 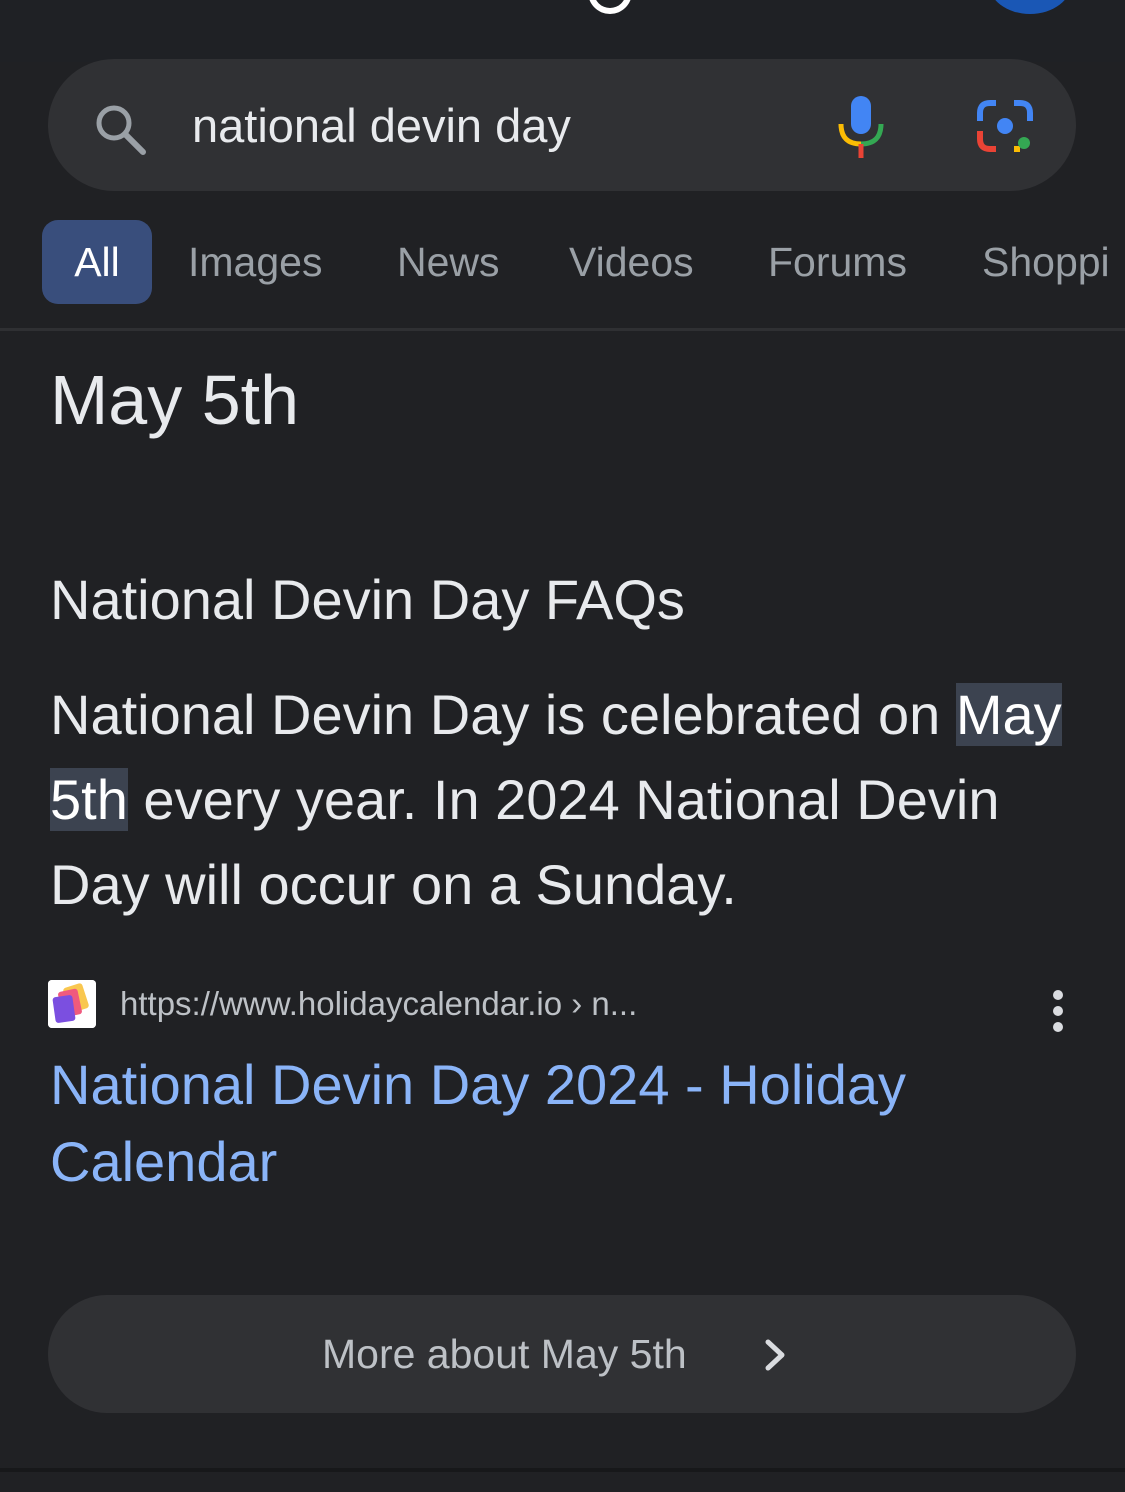 What do you see at coordinates (1030, 7) in the screenshot?
I see `account-avatar` at bounding box center [1030, 7].